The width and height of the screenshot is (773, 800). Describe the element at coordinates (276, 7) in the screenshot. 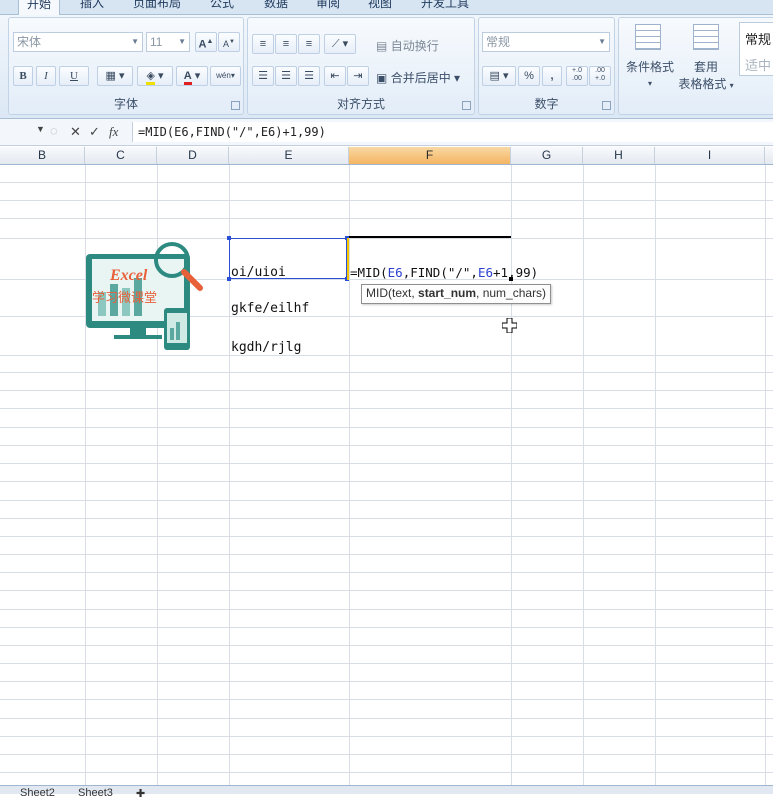

I see `tab-data: 数据` at that location.